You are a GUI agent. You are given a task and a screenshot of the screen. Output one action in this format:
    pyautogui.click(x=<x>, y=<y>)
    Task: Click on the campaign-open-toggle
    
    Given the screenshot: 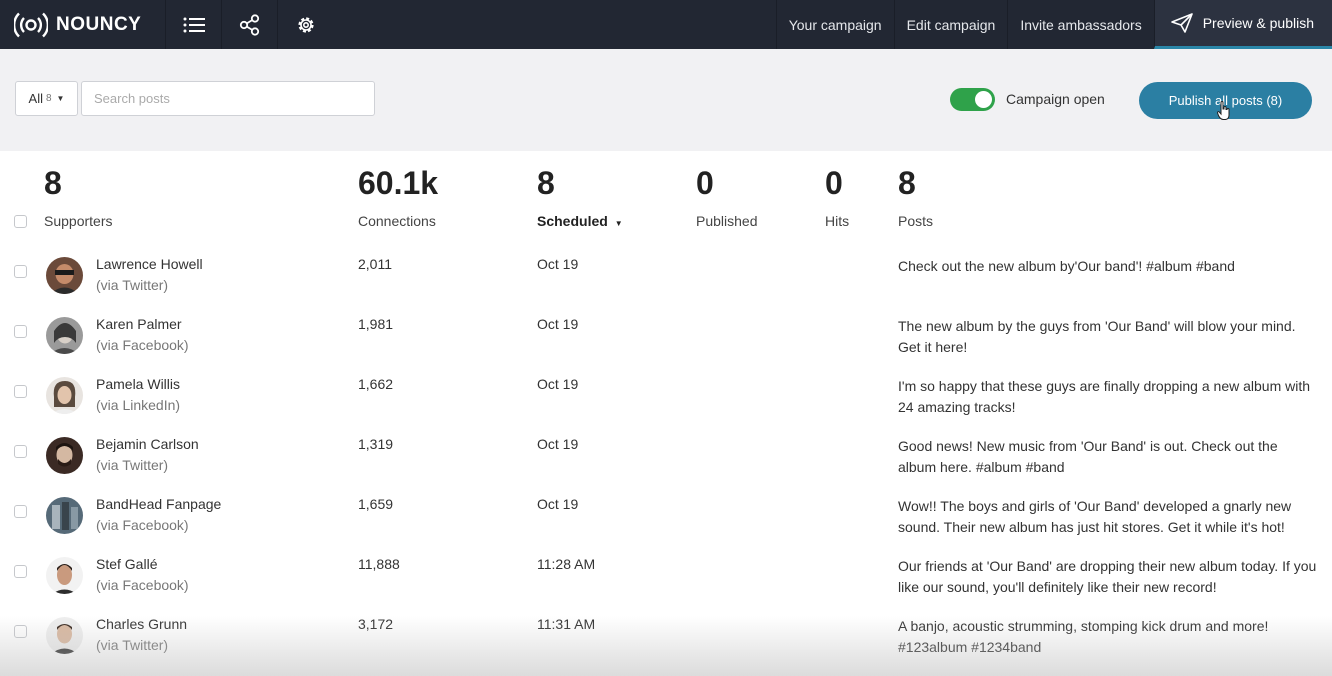 What is the action you would take?
    pyautogui.click(x=972, y=99)
    